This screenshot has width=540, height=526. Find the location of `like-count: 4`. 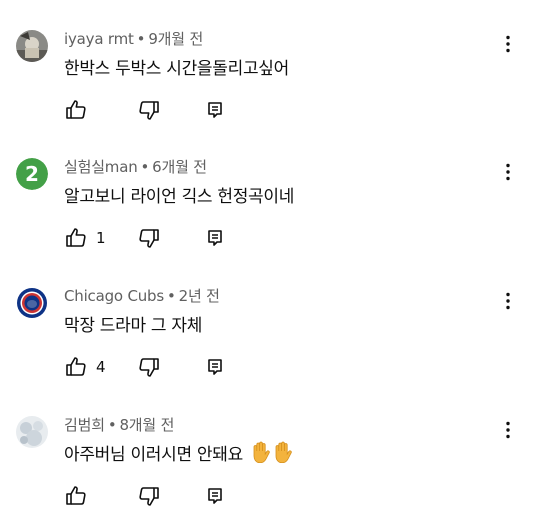

like-count: 4 is located at coordinates (101, 367).